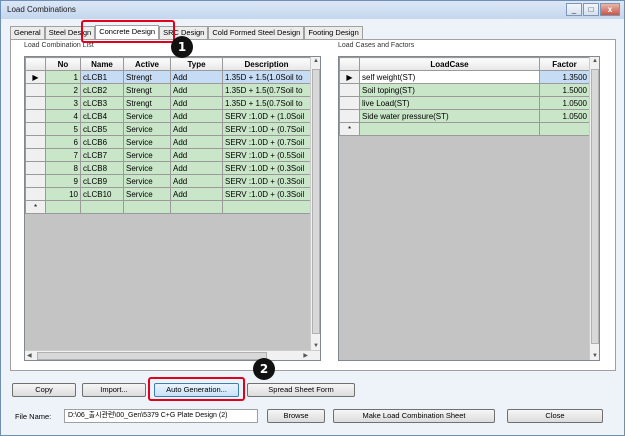 The image size is (625, 436). I want to click on row-indicator: ▶, so click(349, 77).